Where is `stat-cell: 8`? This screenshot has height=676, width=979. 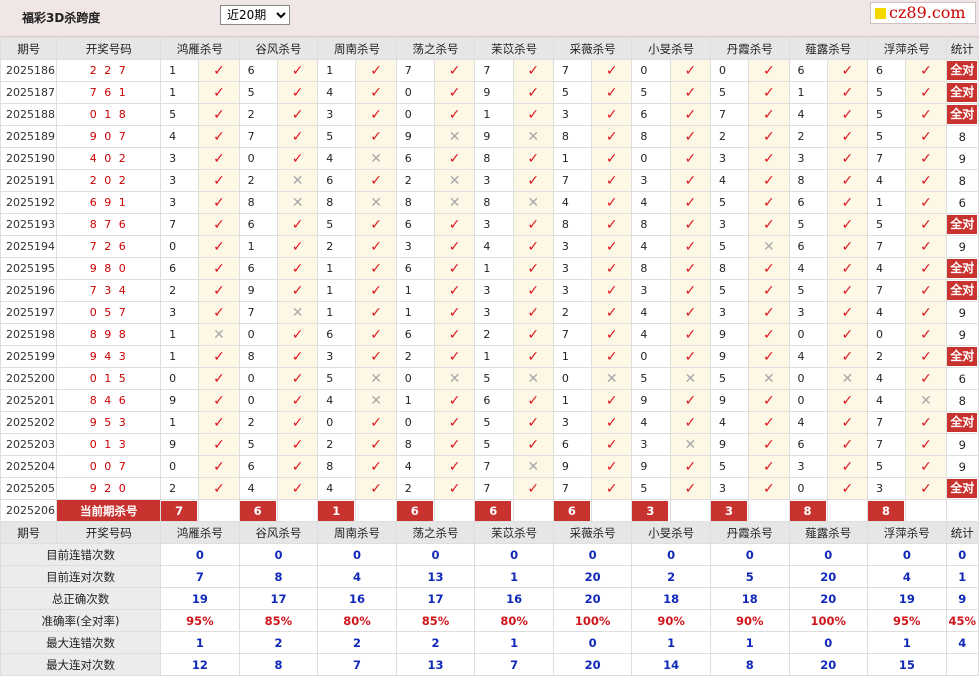
stat-cell: 8 is located at coordinates (962, 136).